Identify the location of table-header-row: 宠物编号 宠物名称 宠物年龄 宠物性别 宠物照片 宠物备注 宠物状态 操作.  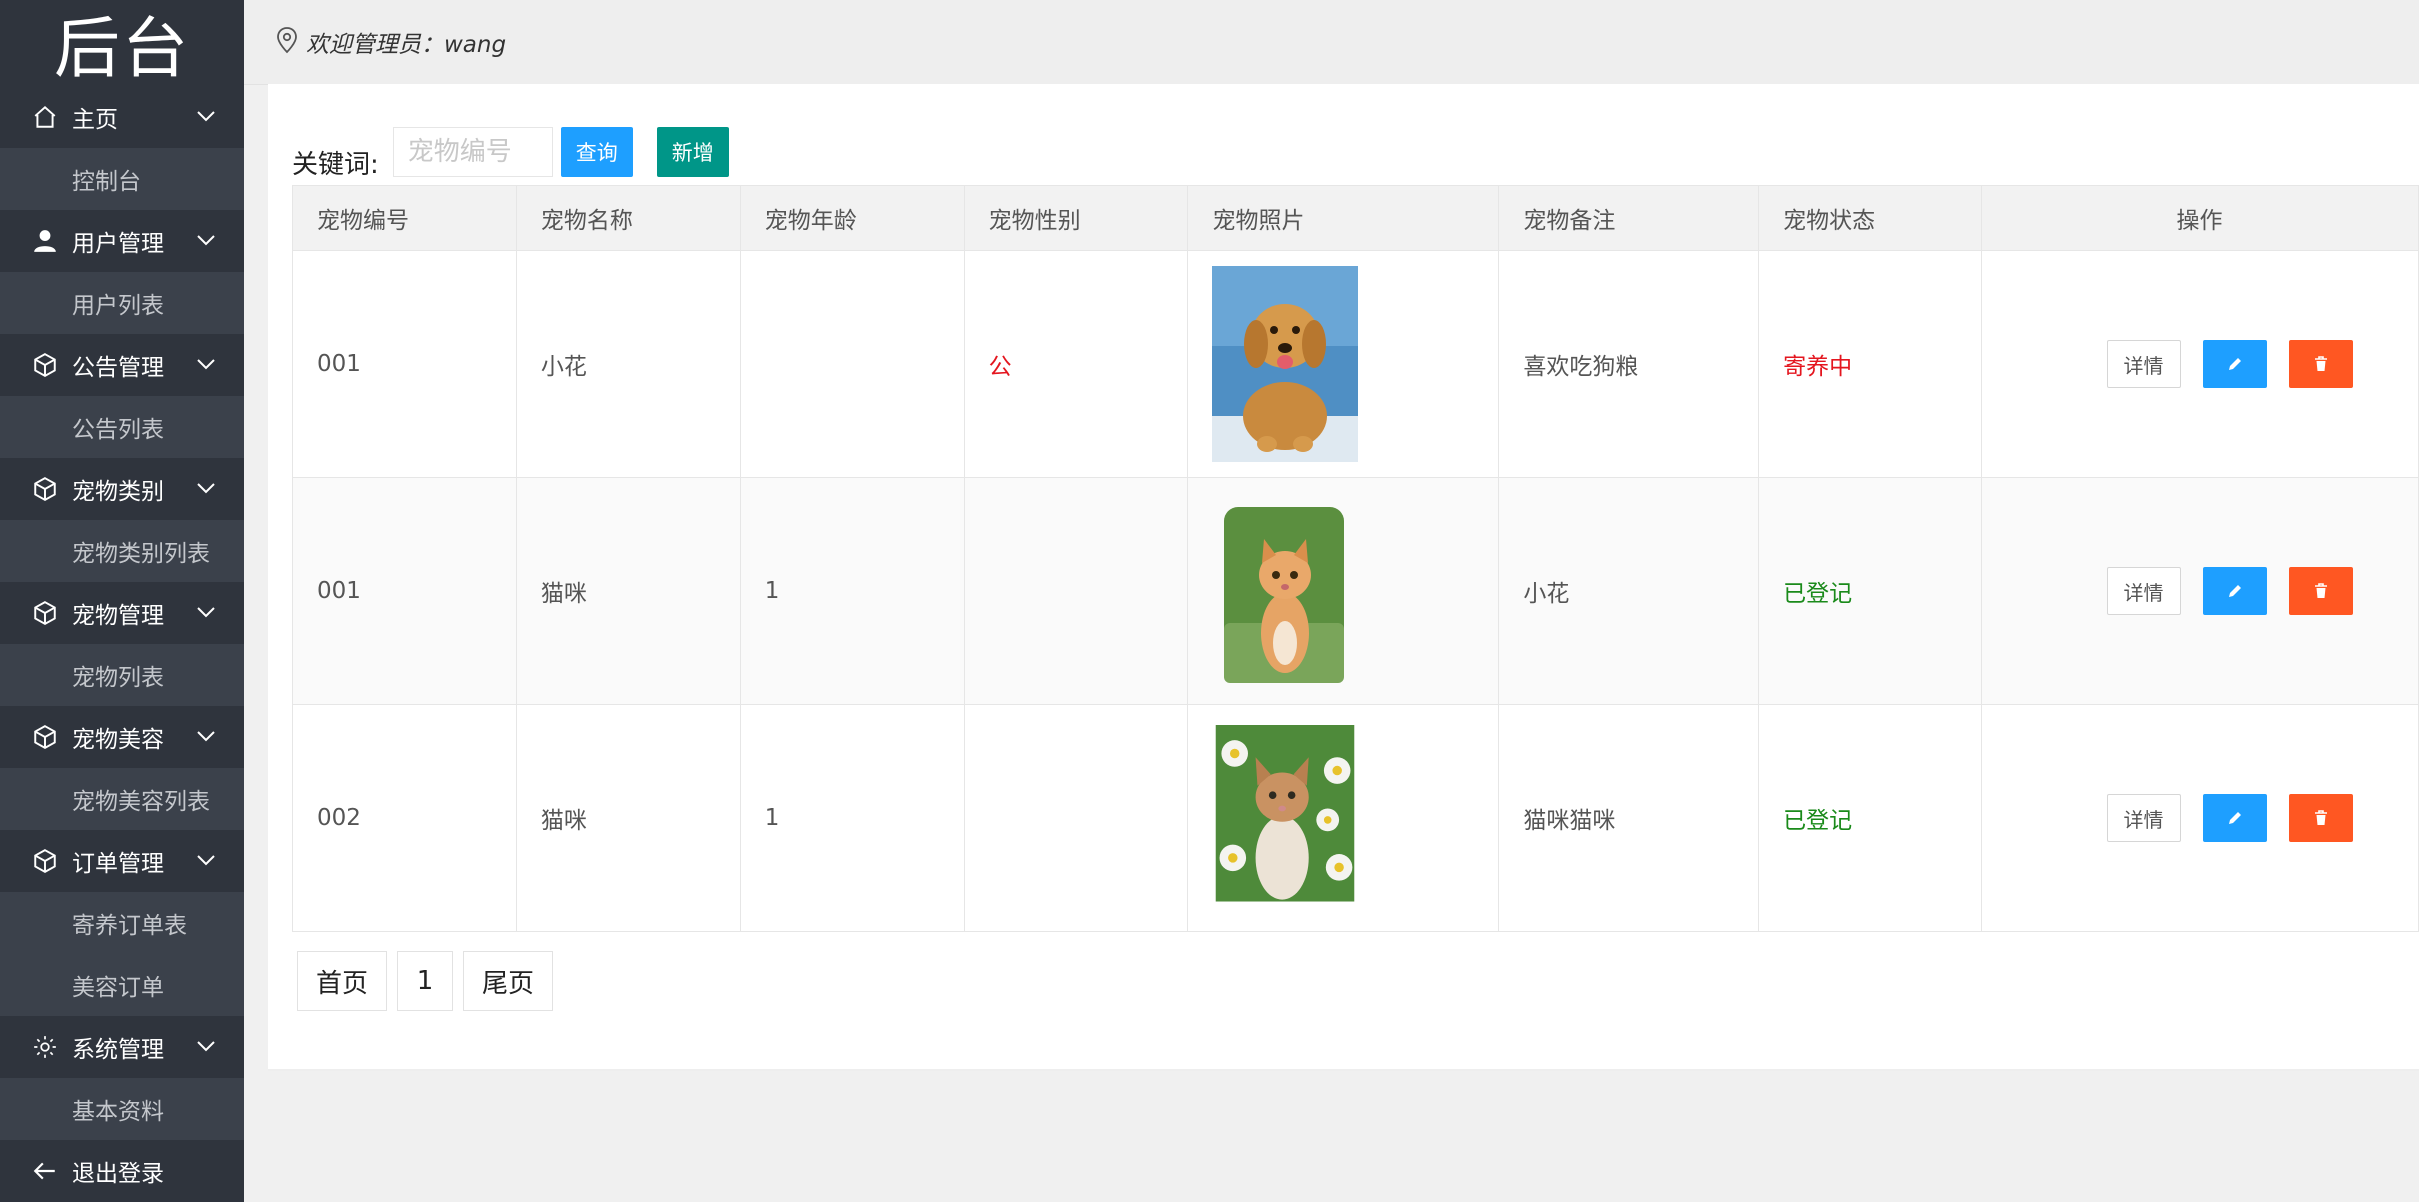
(1355, 218).